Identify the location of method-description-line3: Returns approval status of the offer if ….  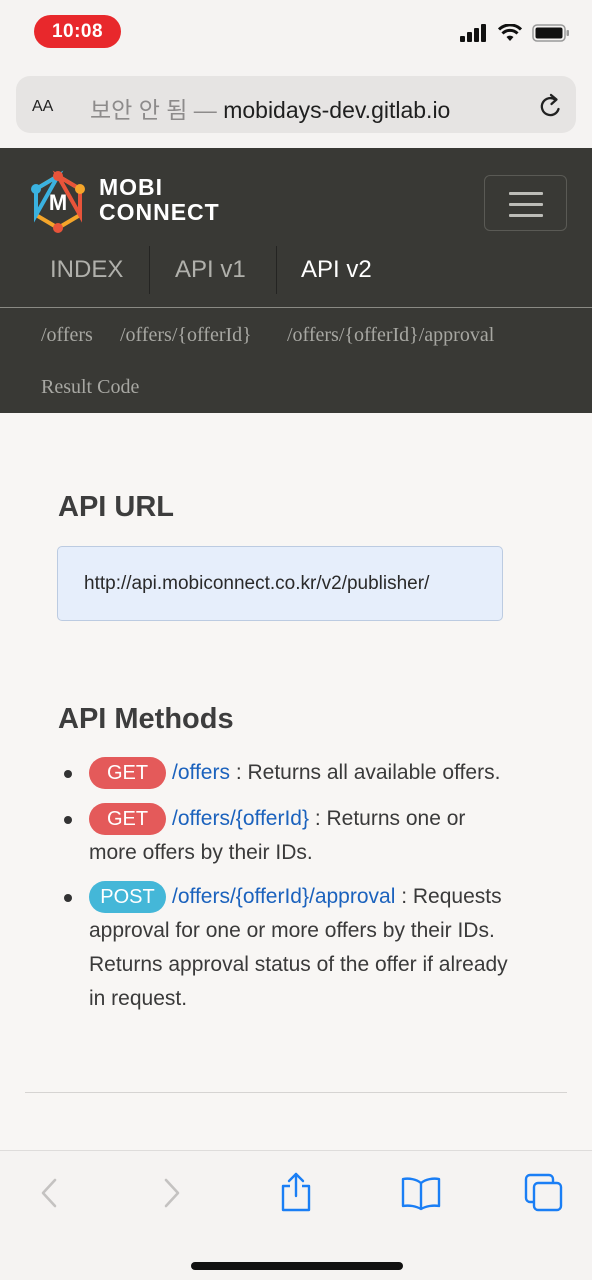
(298, 964).